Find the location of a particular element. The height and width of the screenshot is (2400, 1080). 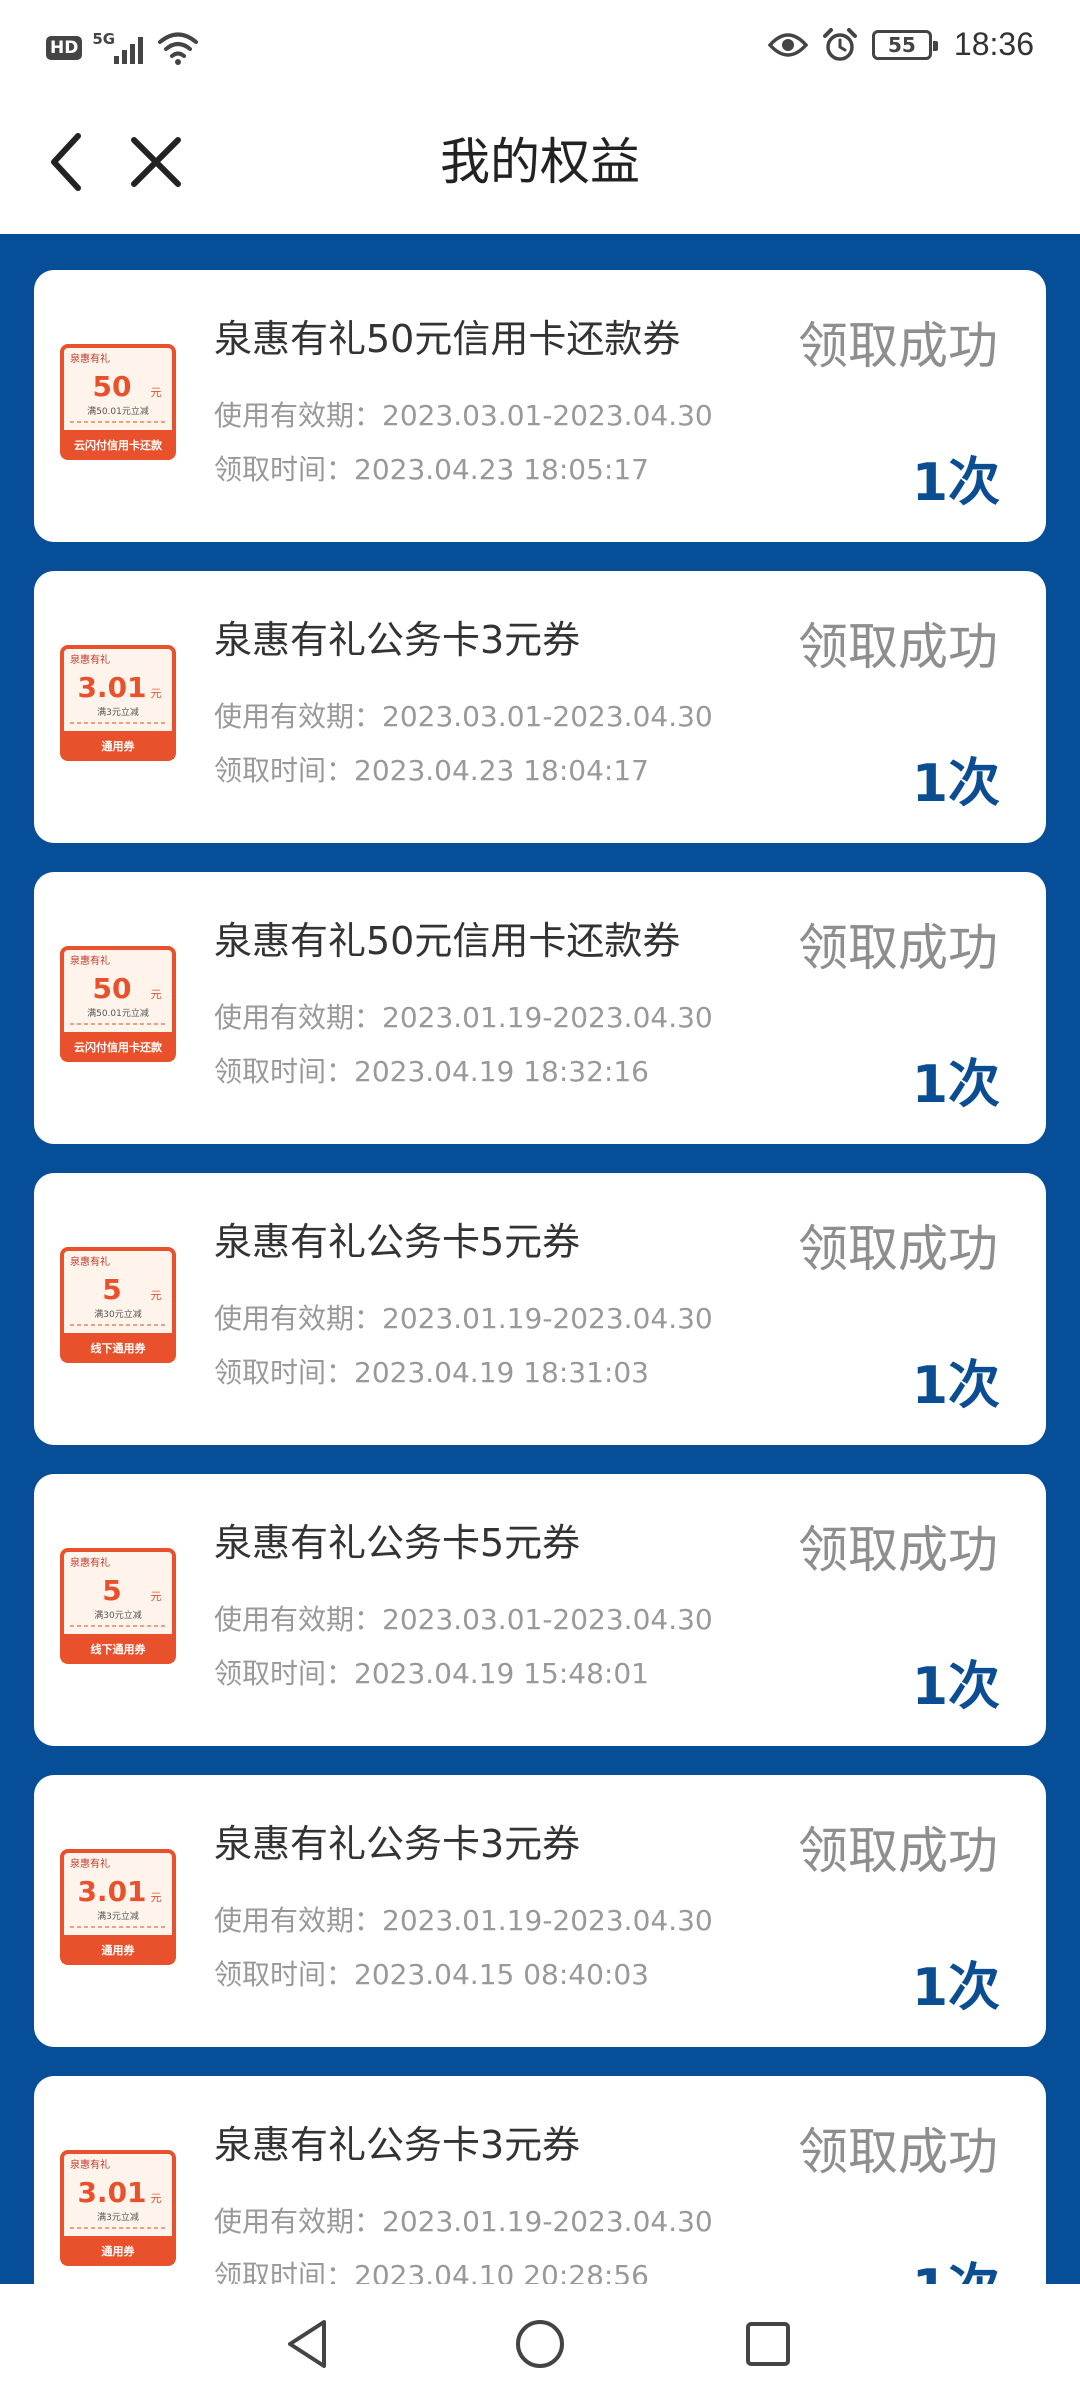

claim-time: 领取时间：2023.04.23 18:05:17 is located at coordinates (431, 469).